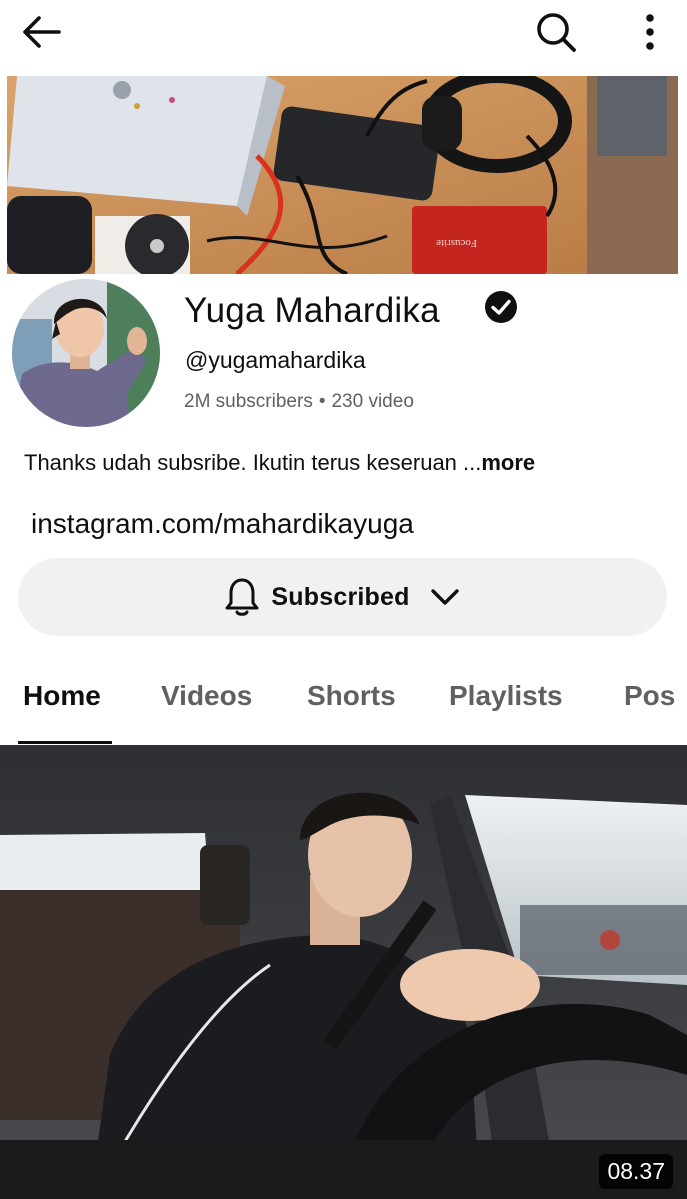 The height and width of the screenshot is (1199, 687). I want to click on video-count: 230 video, so click(372, 401).